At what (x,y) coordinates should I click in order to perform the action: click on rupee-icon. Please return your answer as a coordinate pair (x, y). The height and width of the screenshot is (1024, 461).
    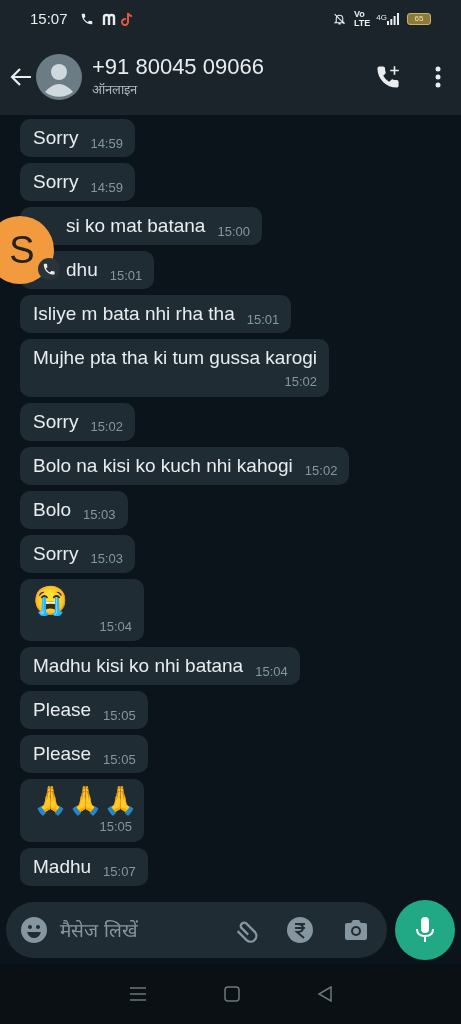
    Looking at the image, I should click on (300, 930).